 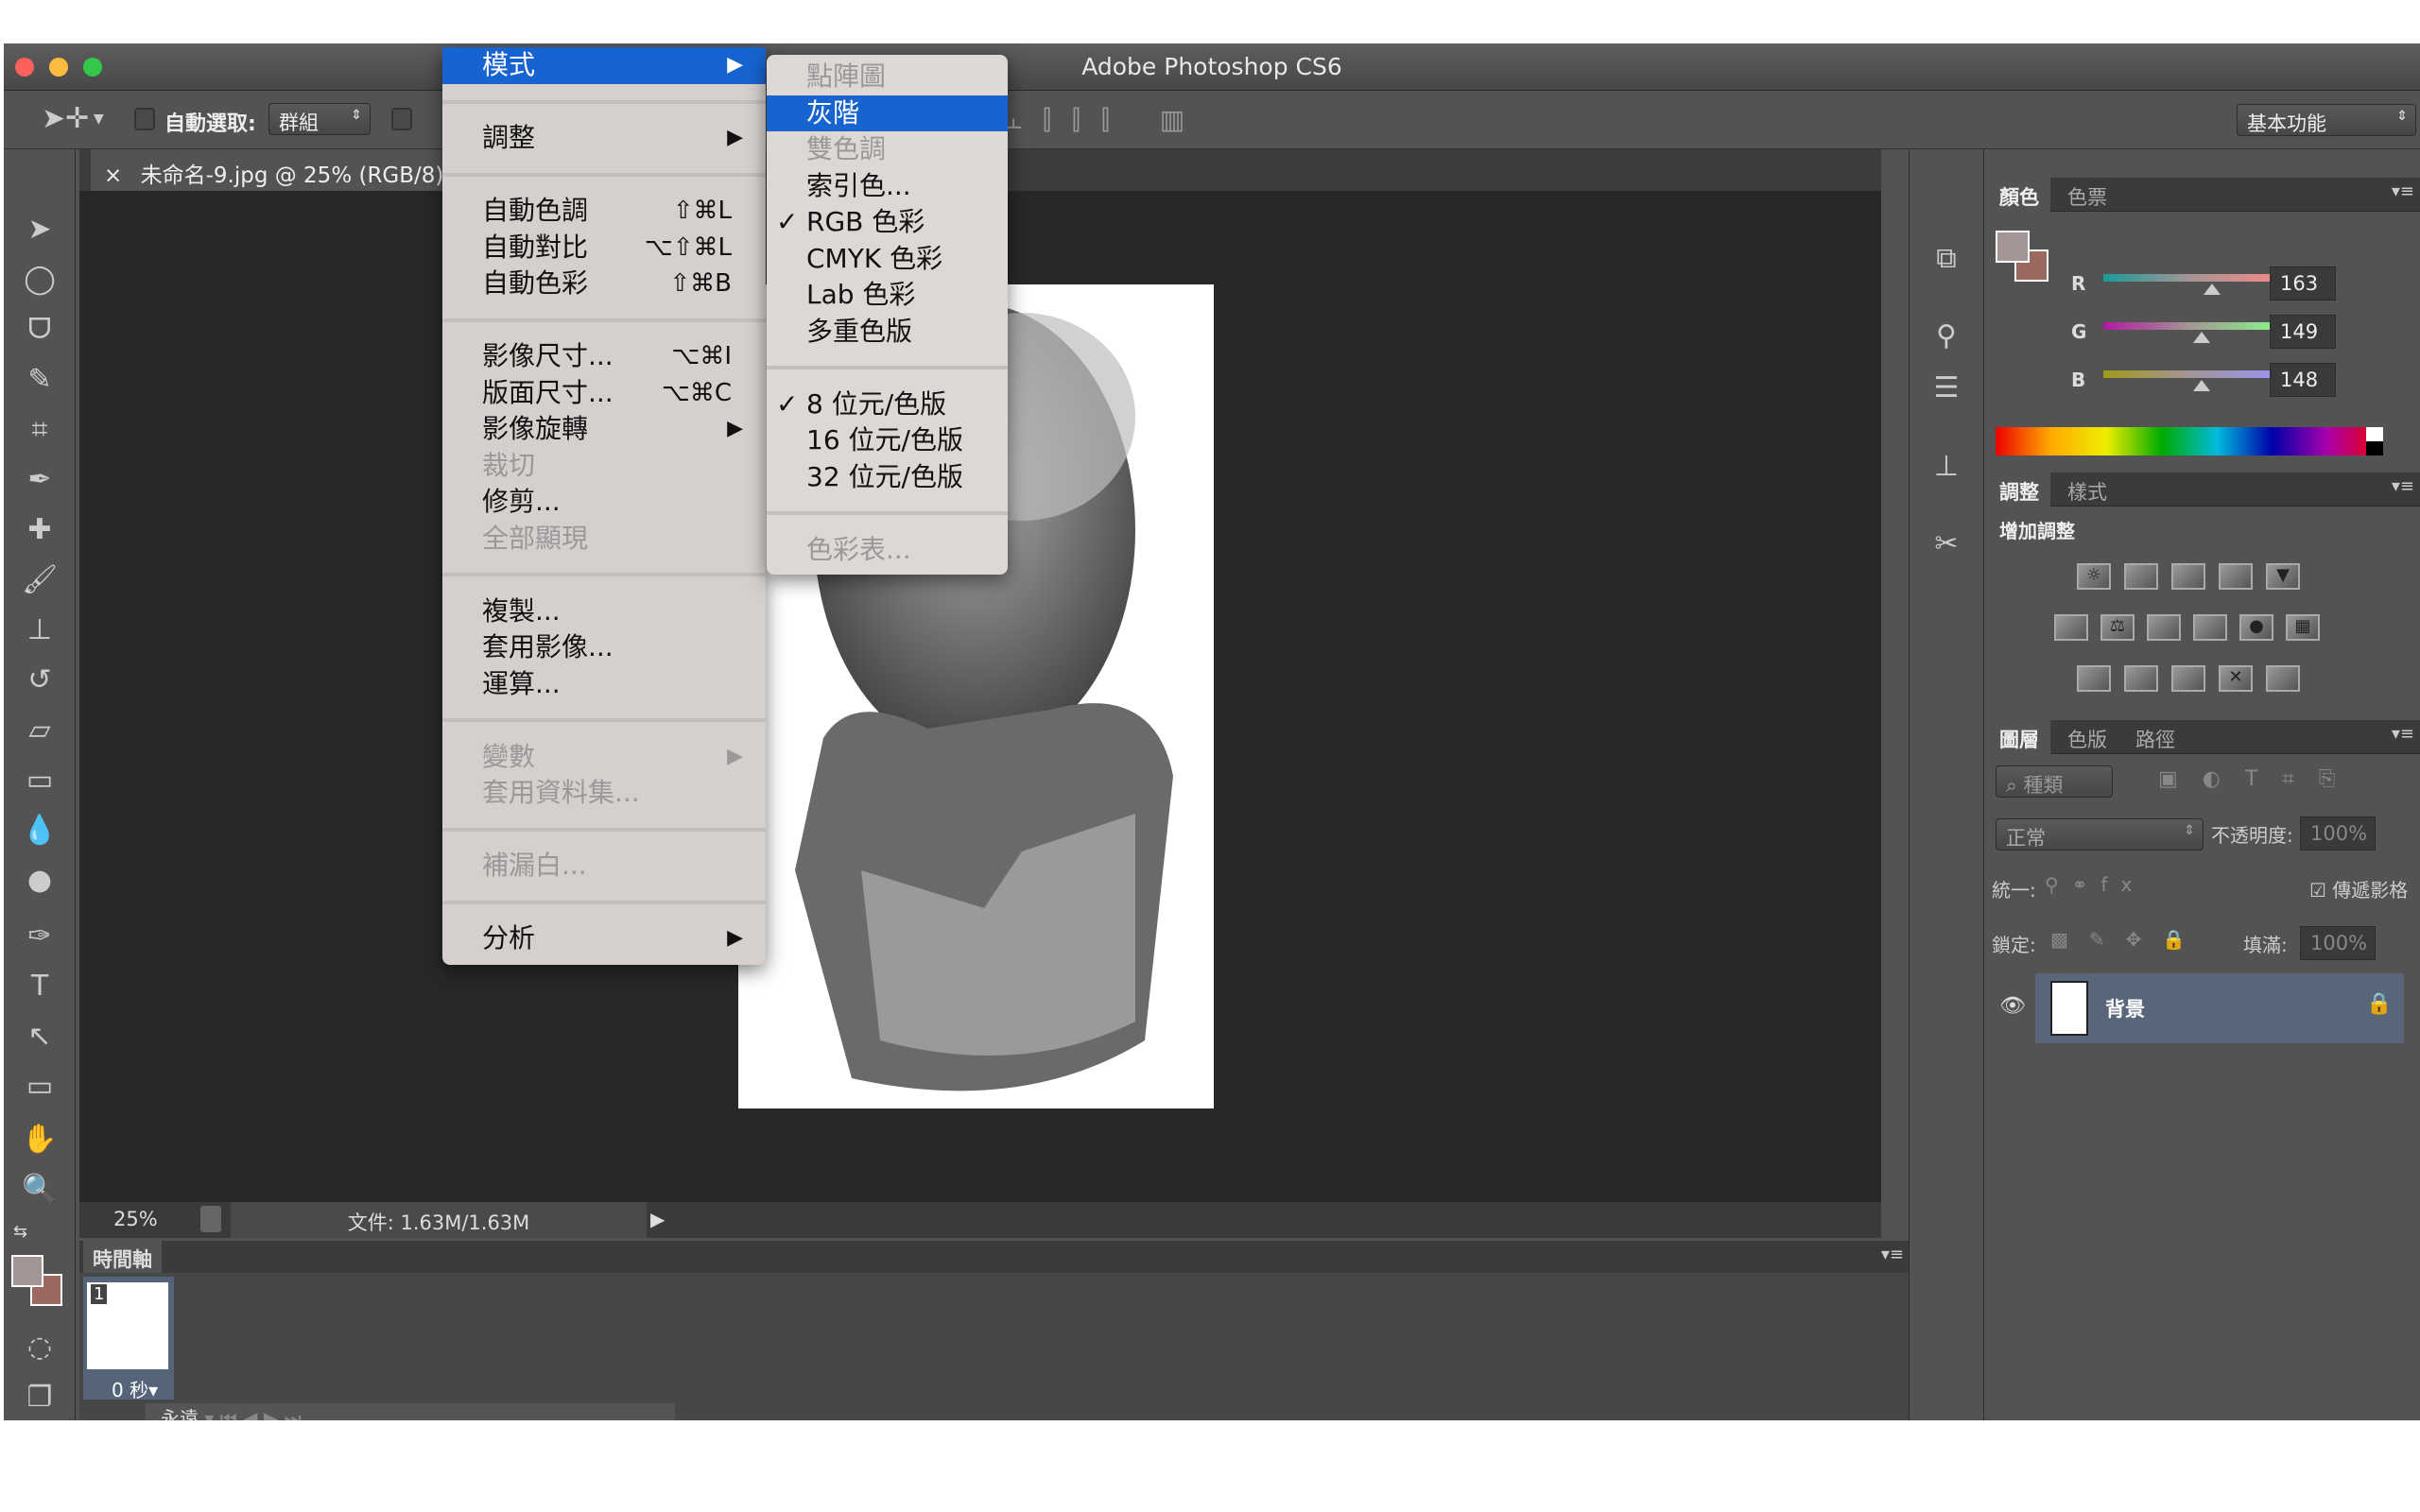 I want to click on levels-icon, so click(x=2141, y=576).